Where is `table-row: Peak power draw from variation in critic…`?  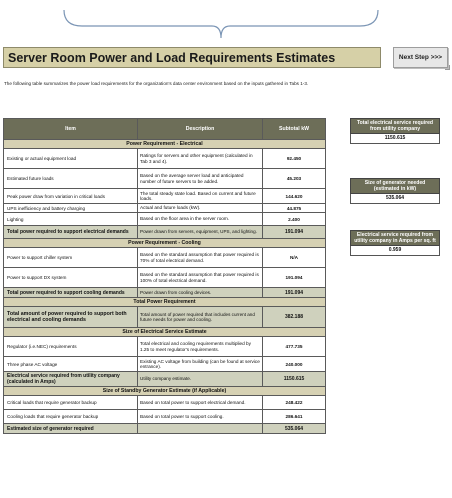 table-row: Peak power draw from variation in critic… is located at coordinates (164, 196).